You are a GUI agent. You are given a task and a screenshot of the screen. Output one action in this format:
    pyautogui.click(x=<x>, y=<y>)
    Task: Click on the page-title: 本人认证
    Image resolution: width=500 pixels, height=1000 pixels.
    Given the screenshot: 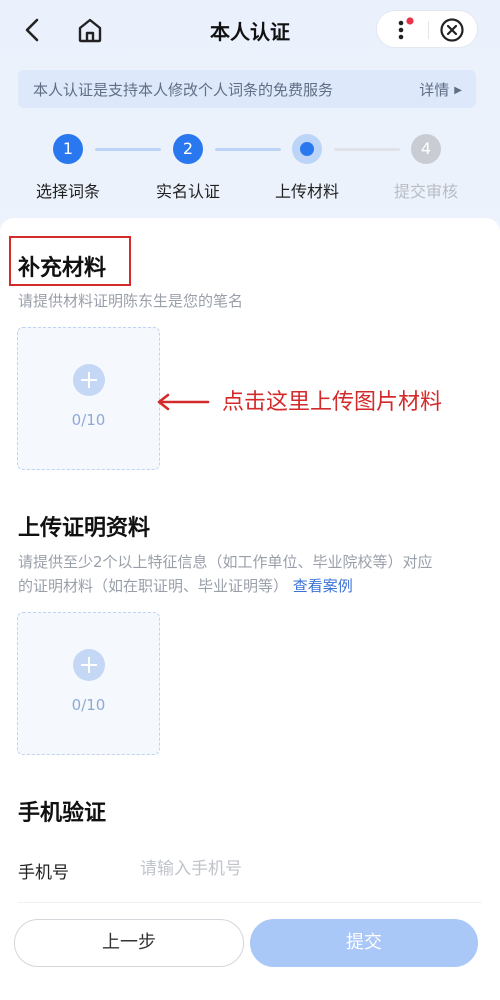 What is the action you would take?
    pyautogui.click(x=250, y=32)
    